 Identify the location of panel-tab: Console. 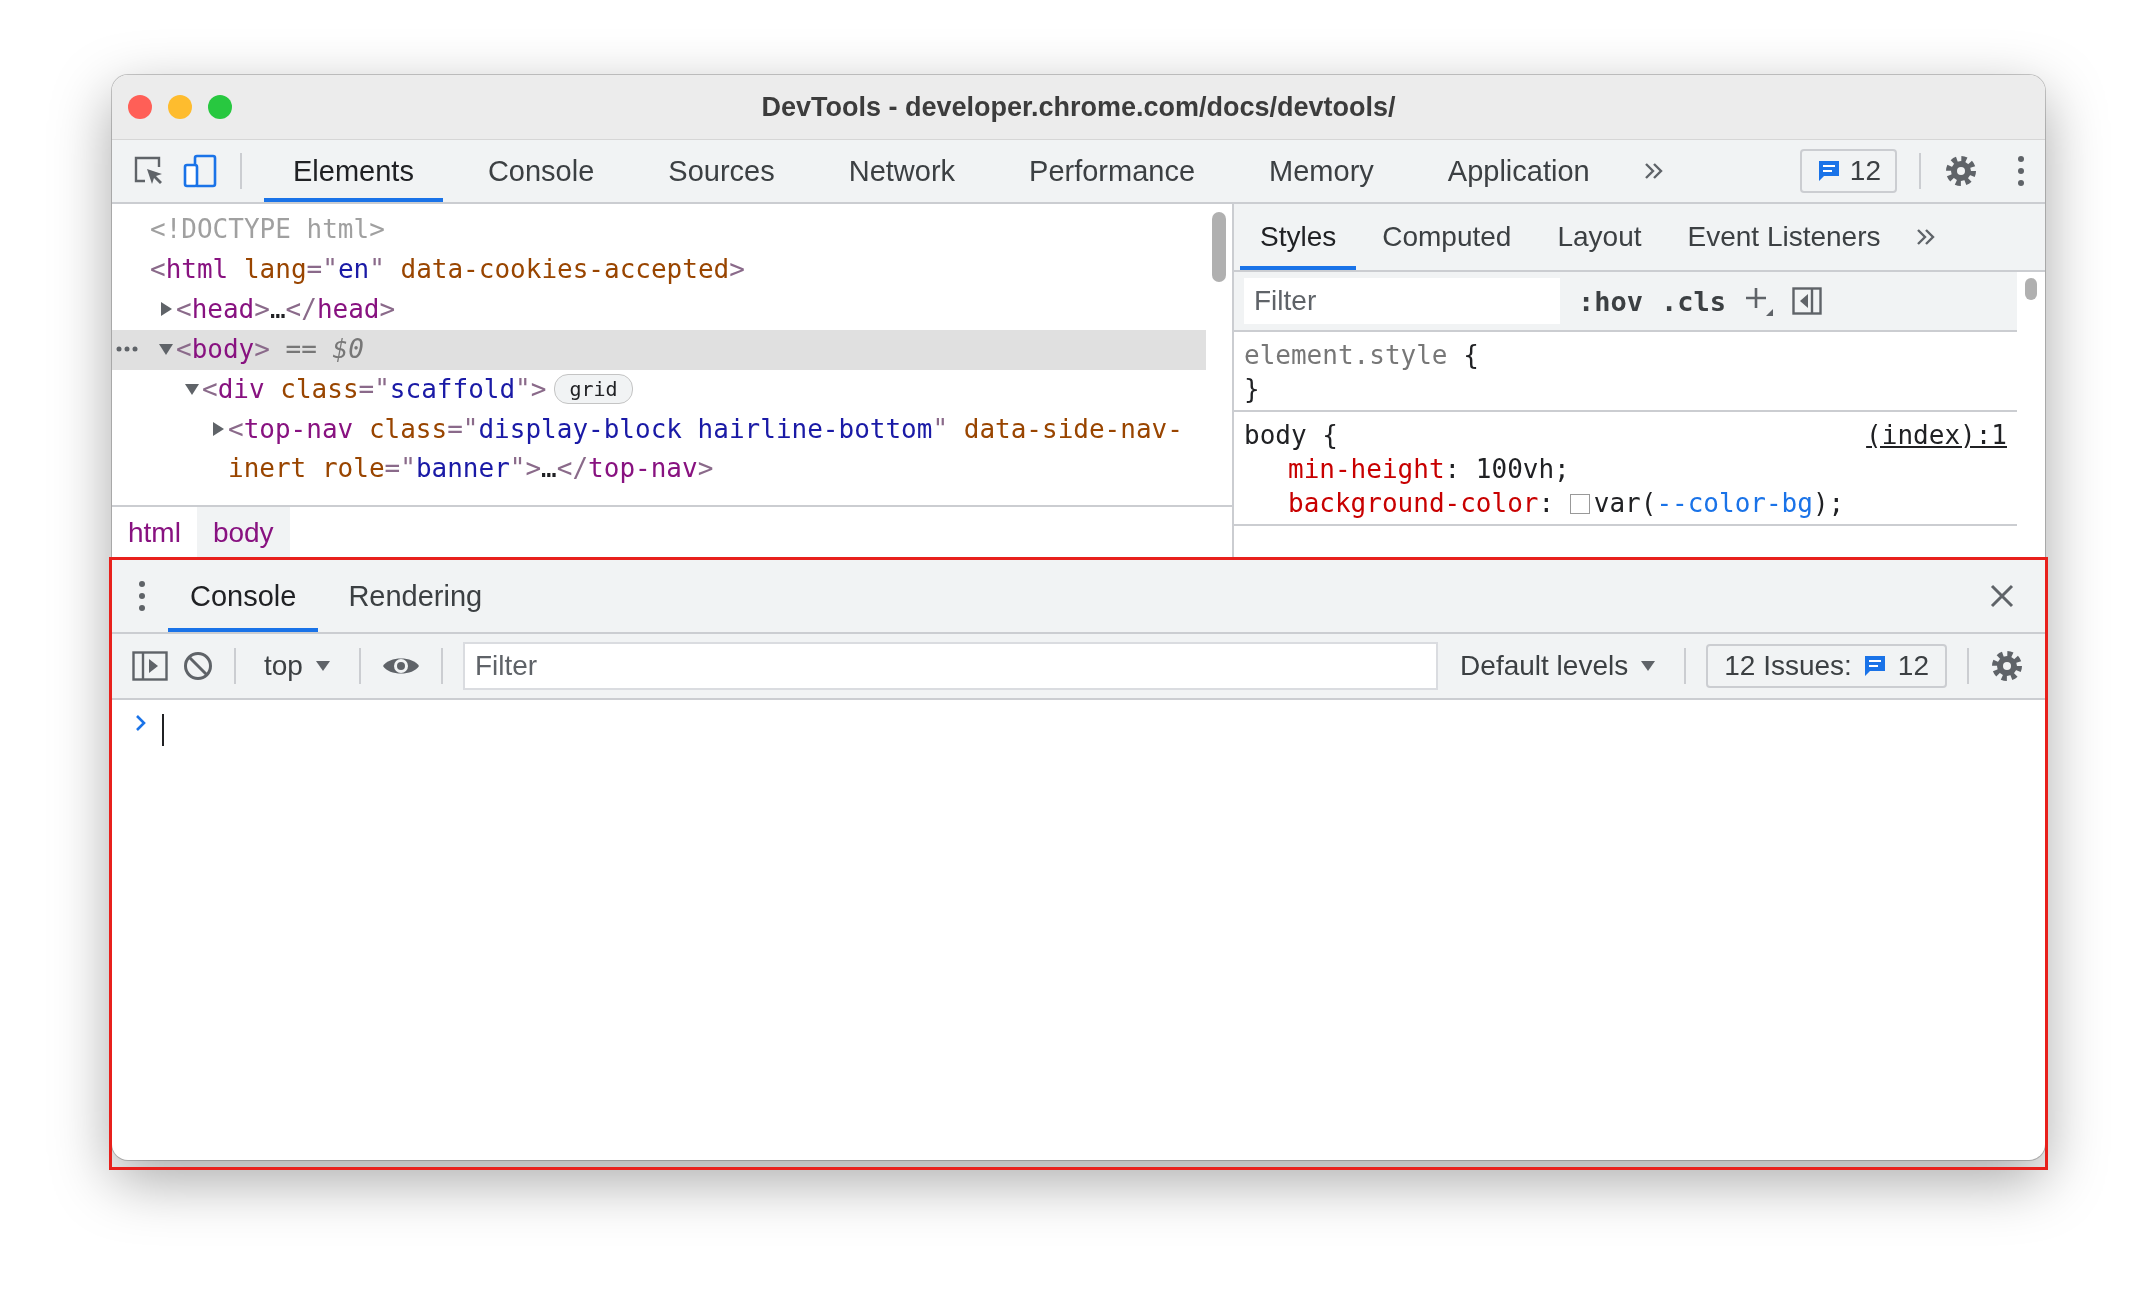
(541, 171).